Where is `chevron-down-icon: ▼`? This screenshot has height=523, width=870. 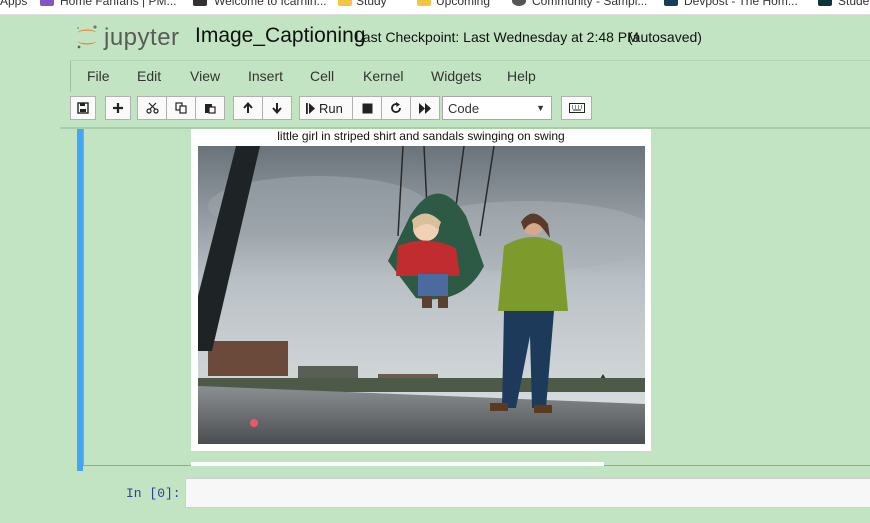
chevron-down-icon: ▼ is located at coordinates (540, 108).